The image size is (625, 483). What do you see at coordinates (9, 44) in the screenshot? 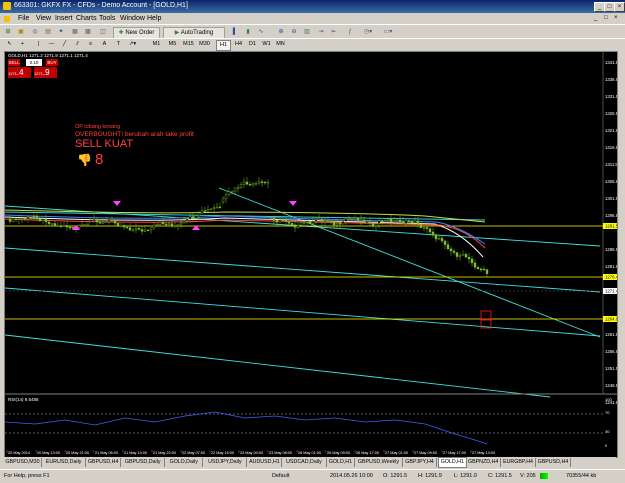
I see `cursor-icon: ↖` at bounding box center [9, 44].